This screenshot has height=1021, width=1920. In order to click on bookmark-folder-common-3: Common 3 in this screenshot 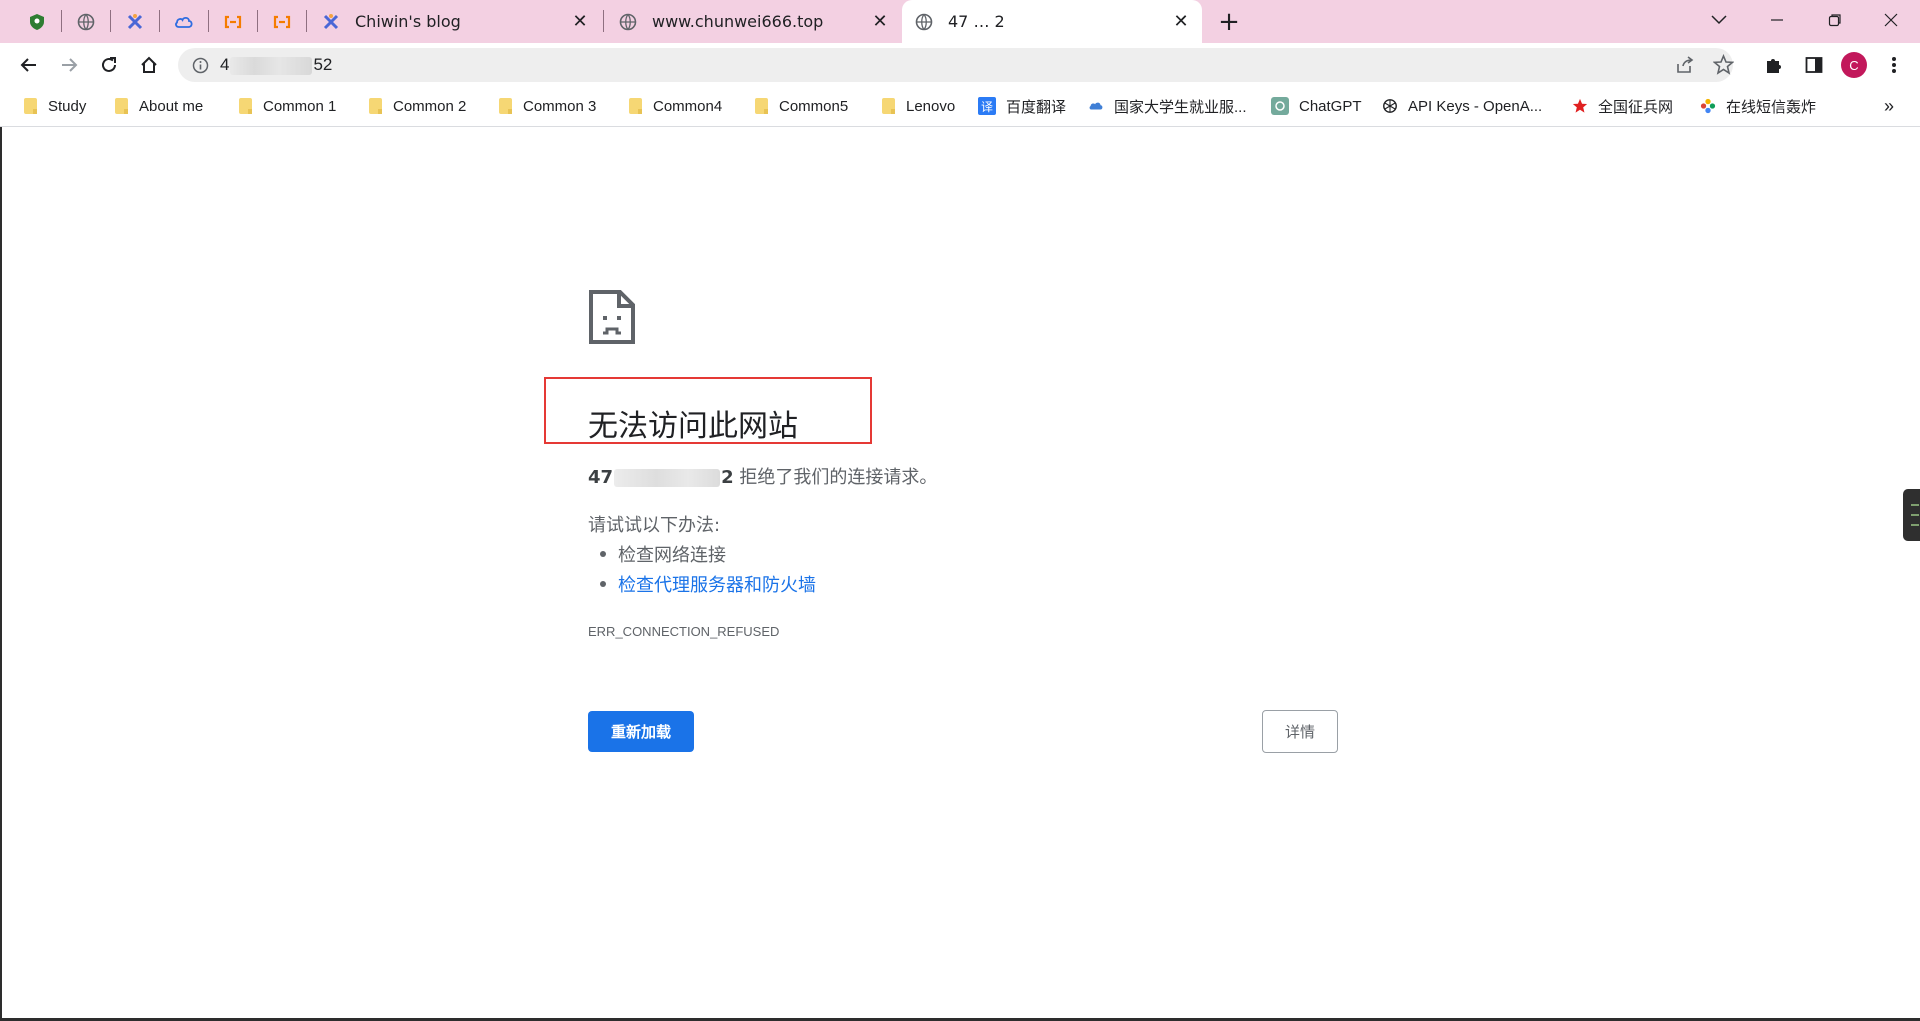, I will do `click(546, 106)`.